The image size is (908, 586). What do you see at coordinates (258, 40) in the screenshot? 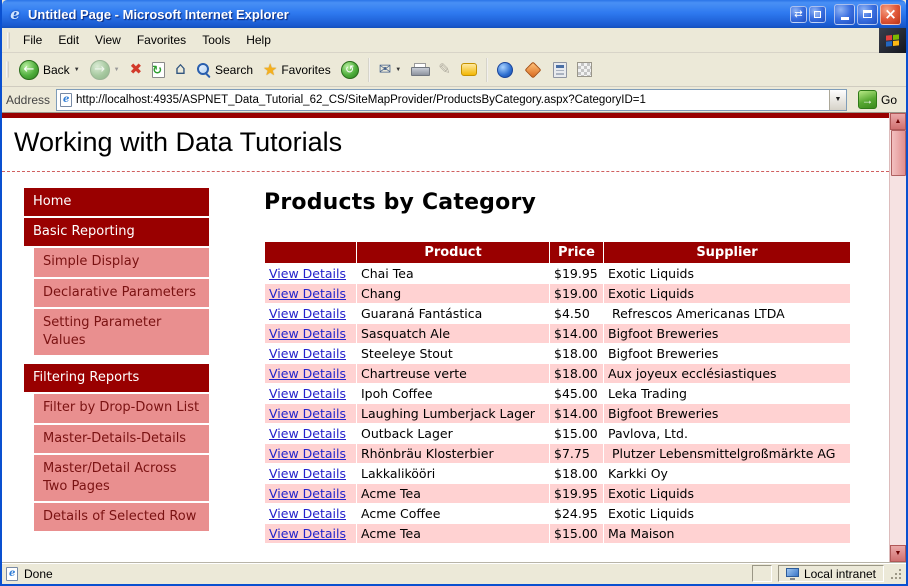
I see `menu-item-help: Help` at bounding box center [258, 40].